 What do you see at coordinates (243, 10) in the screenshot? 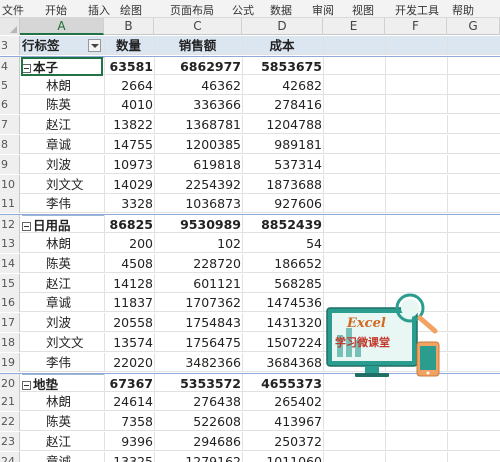
I see `menu-item: 公式` at bounding box center [243, 10].